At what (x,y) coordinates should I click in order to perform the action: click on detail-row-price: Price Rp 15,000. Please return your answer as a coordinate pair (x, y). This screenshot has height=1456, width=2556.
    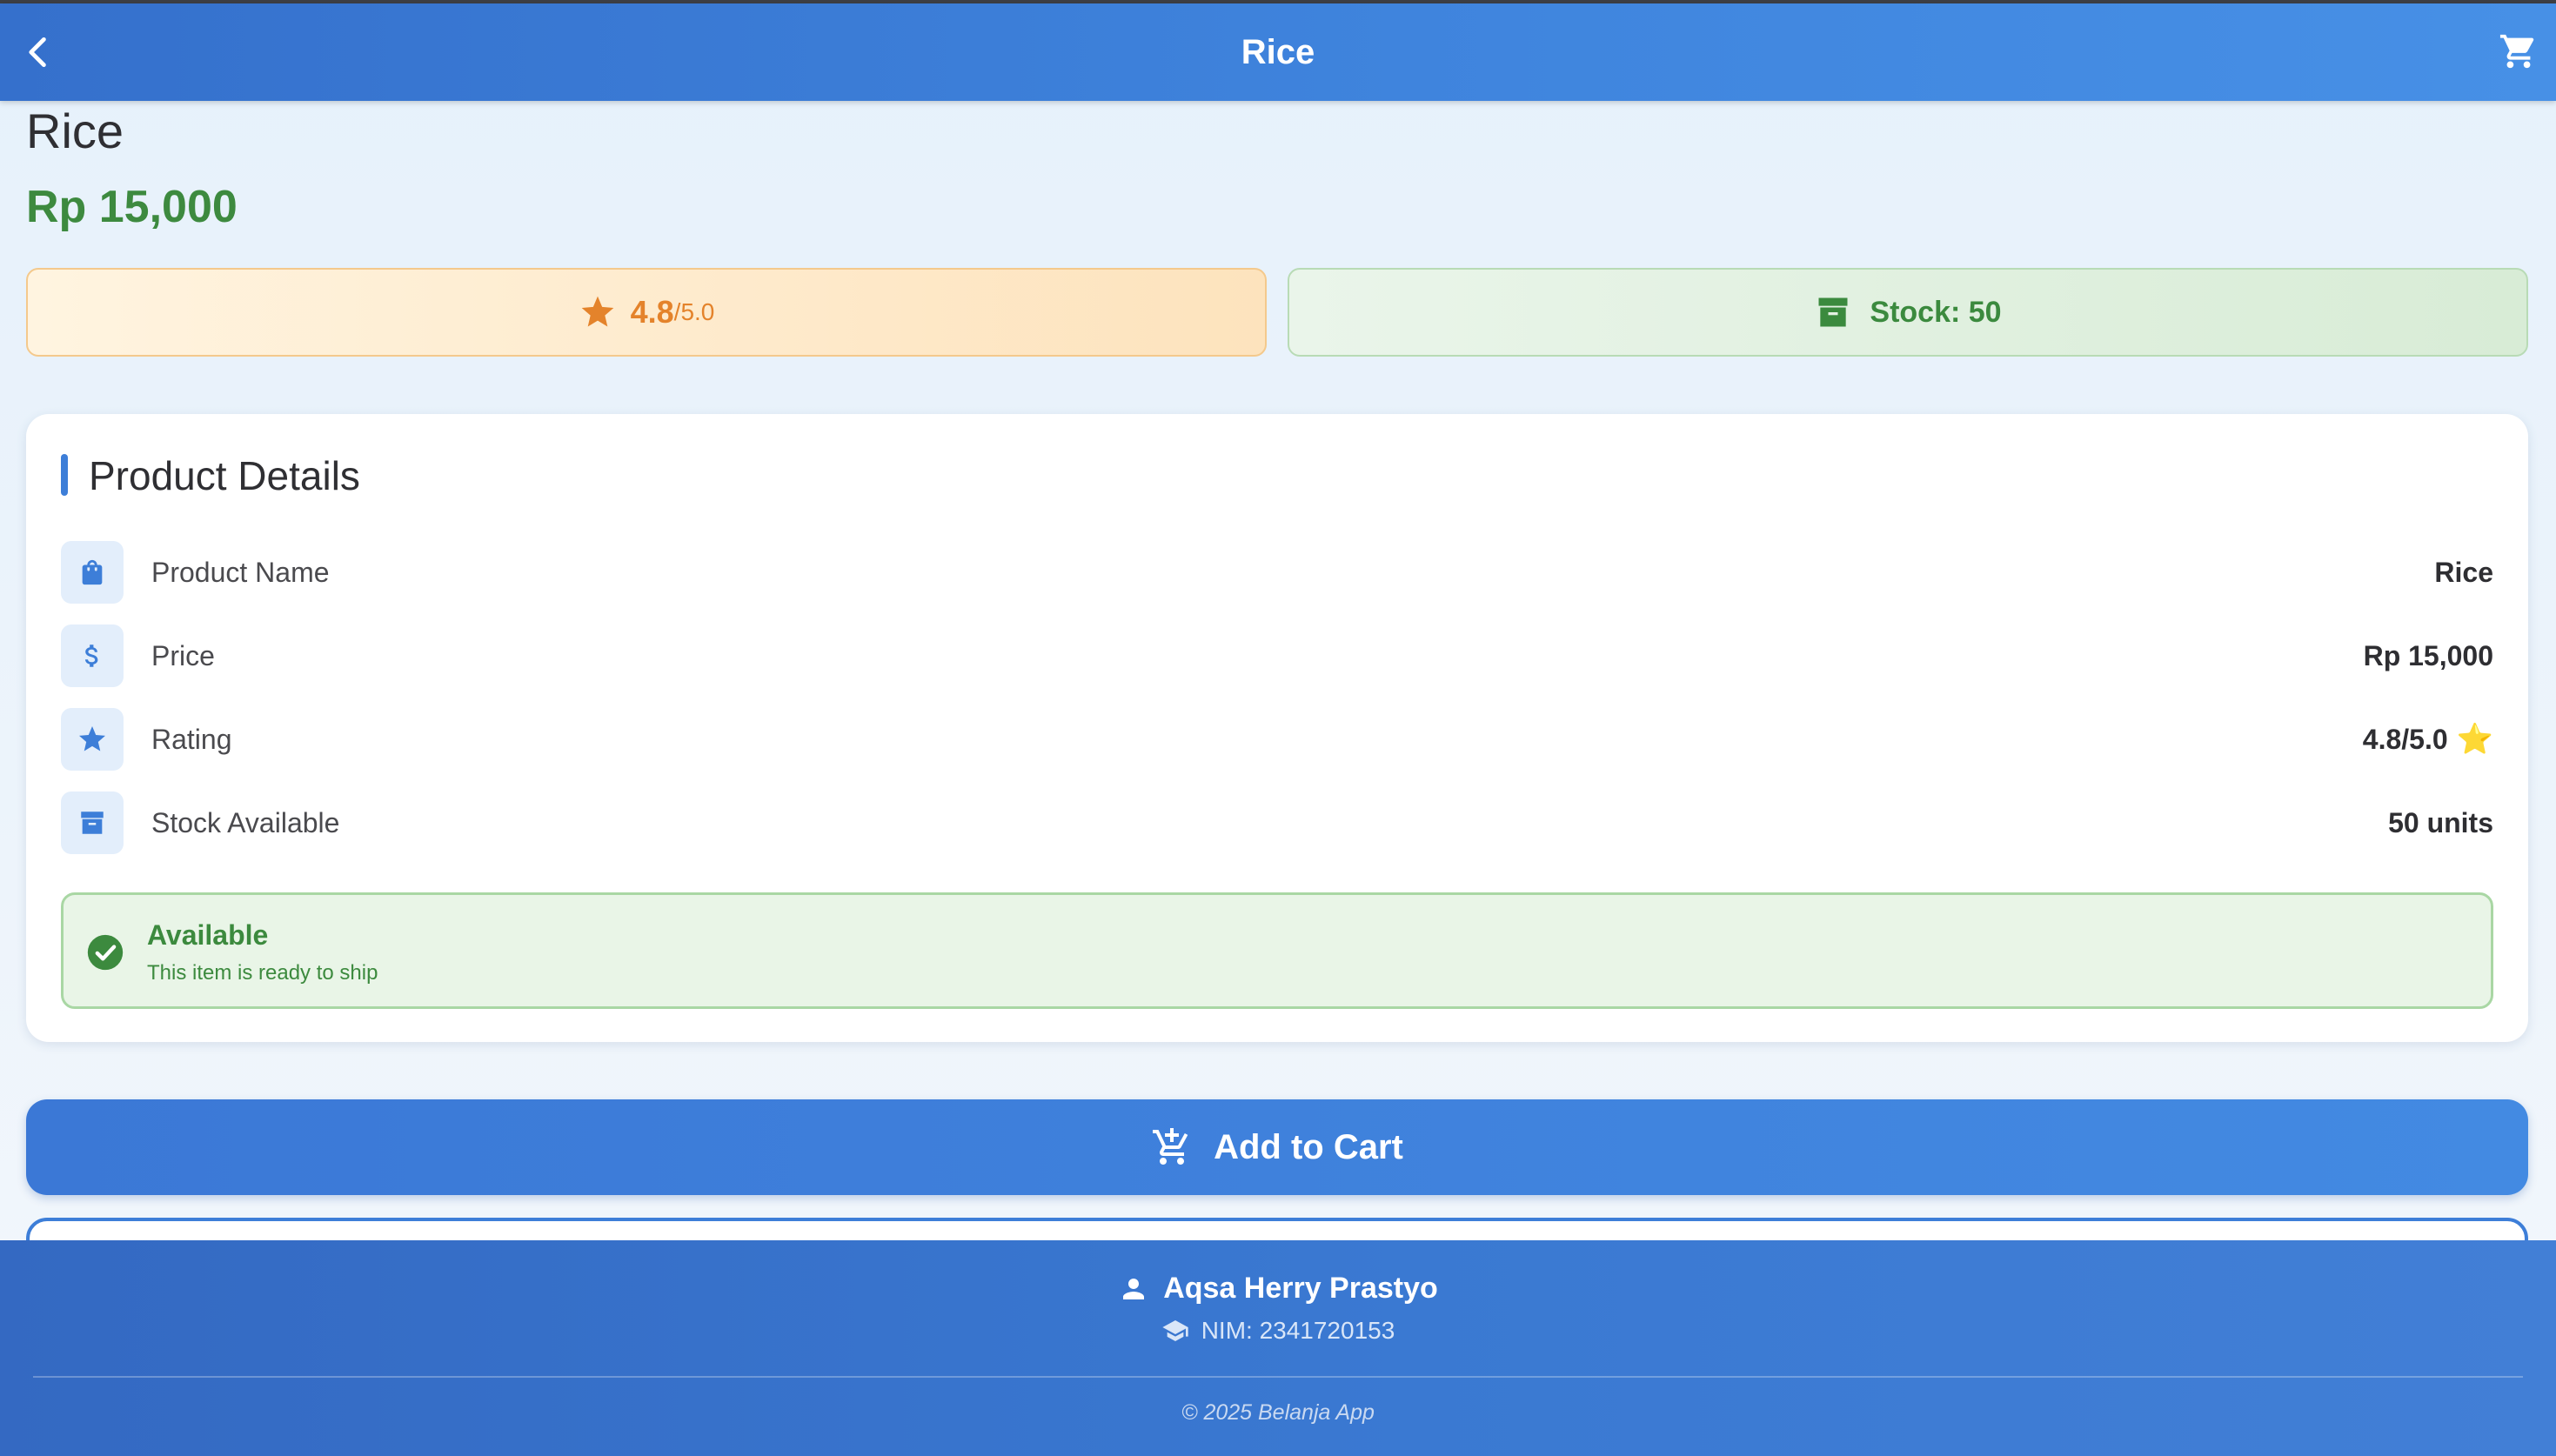
    Looking at the image, I should click on (1277, 656).